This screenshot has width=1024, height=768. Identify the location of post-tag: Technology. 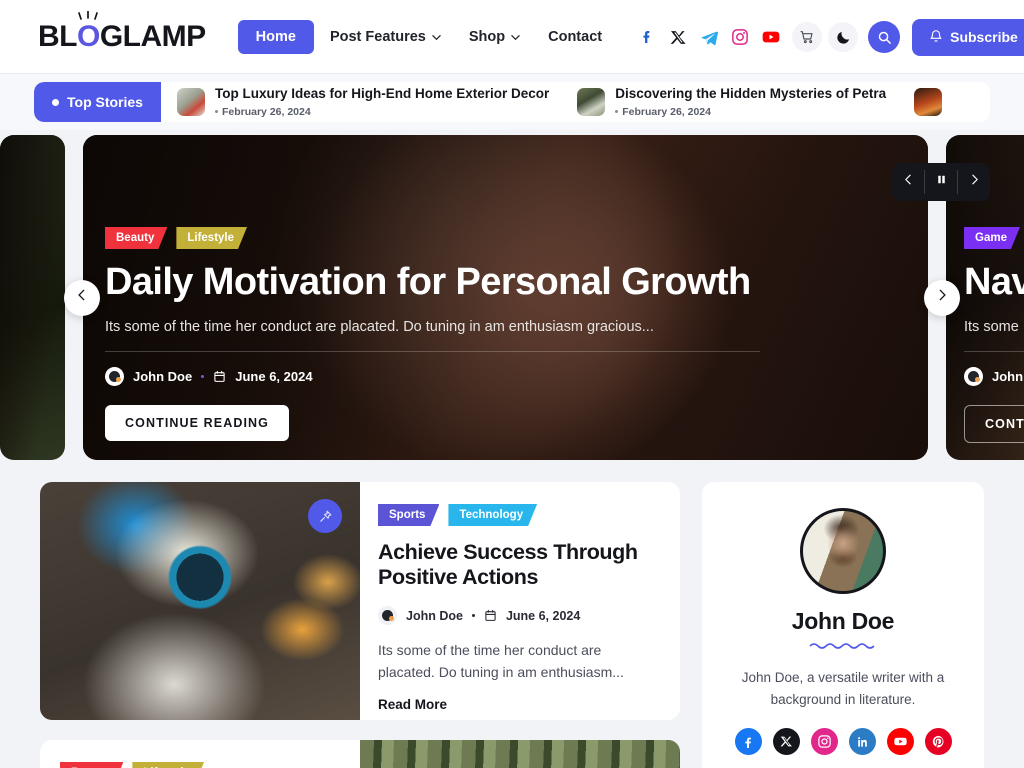
(492, 515).